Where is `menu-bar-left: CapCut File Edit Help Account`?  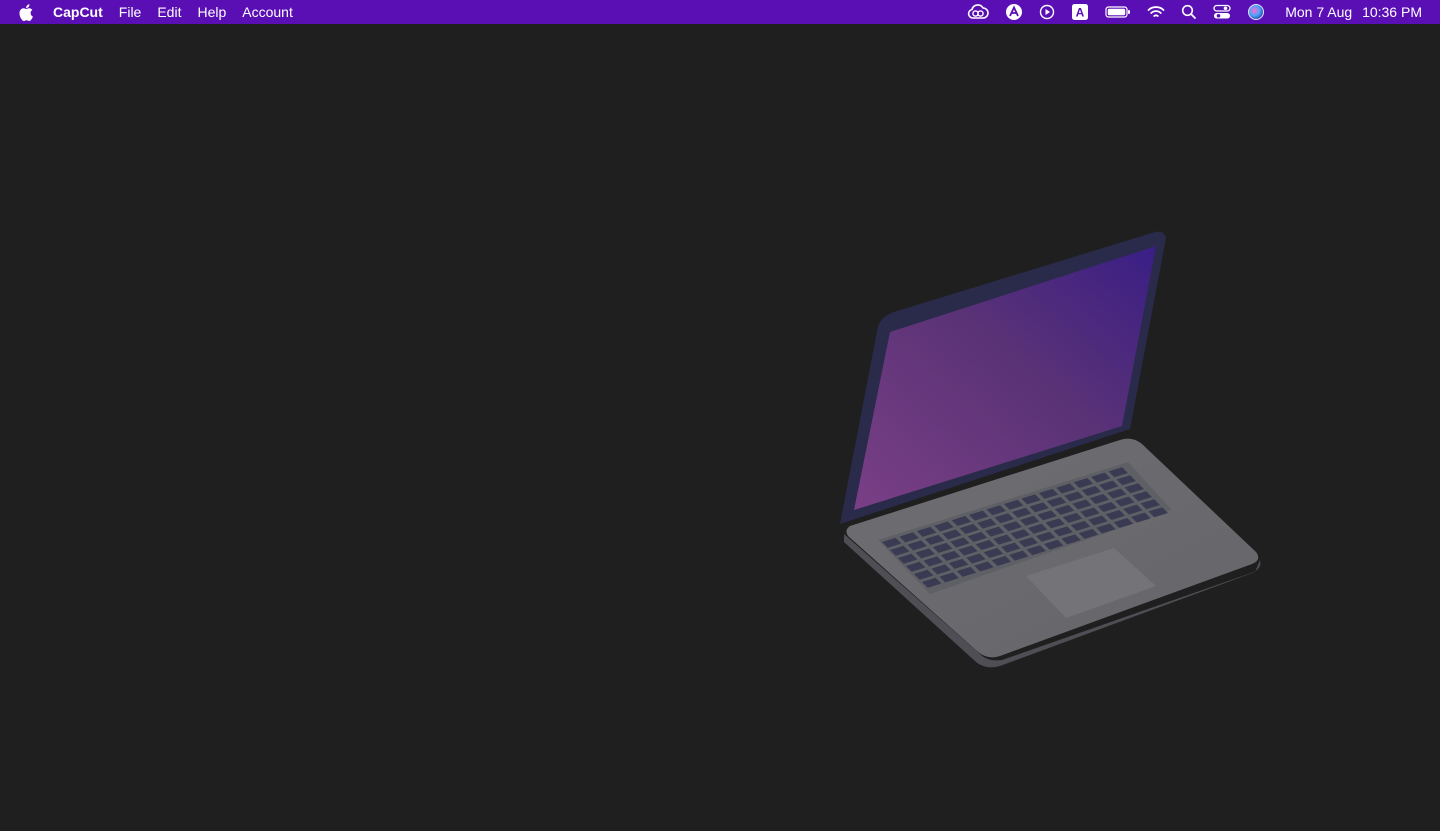 menu-bar-left: CapCut File Edit Help Account is located at coordinates (150, 12).